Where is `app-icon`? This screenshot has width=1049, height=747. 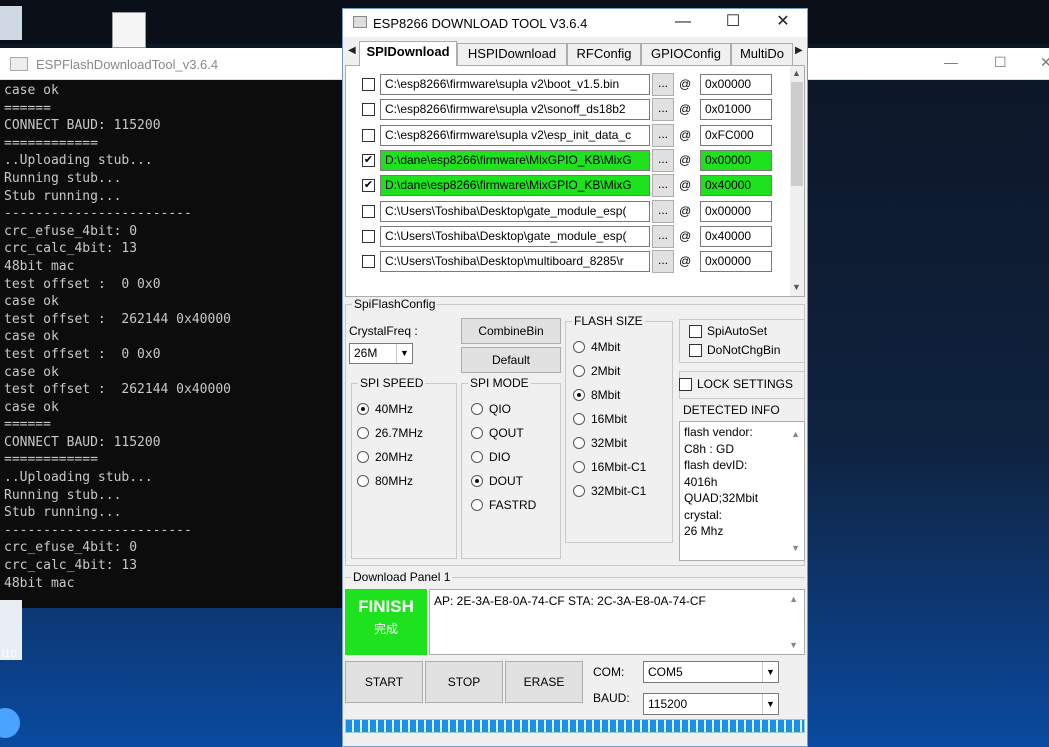 app-icon is located at coordinates (19, 64).